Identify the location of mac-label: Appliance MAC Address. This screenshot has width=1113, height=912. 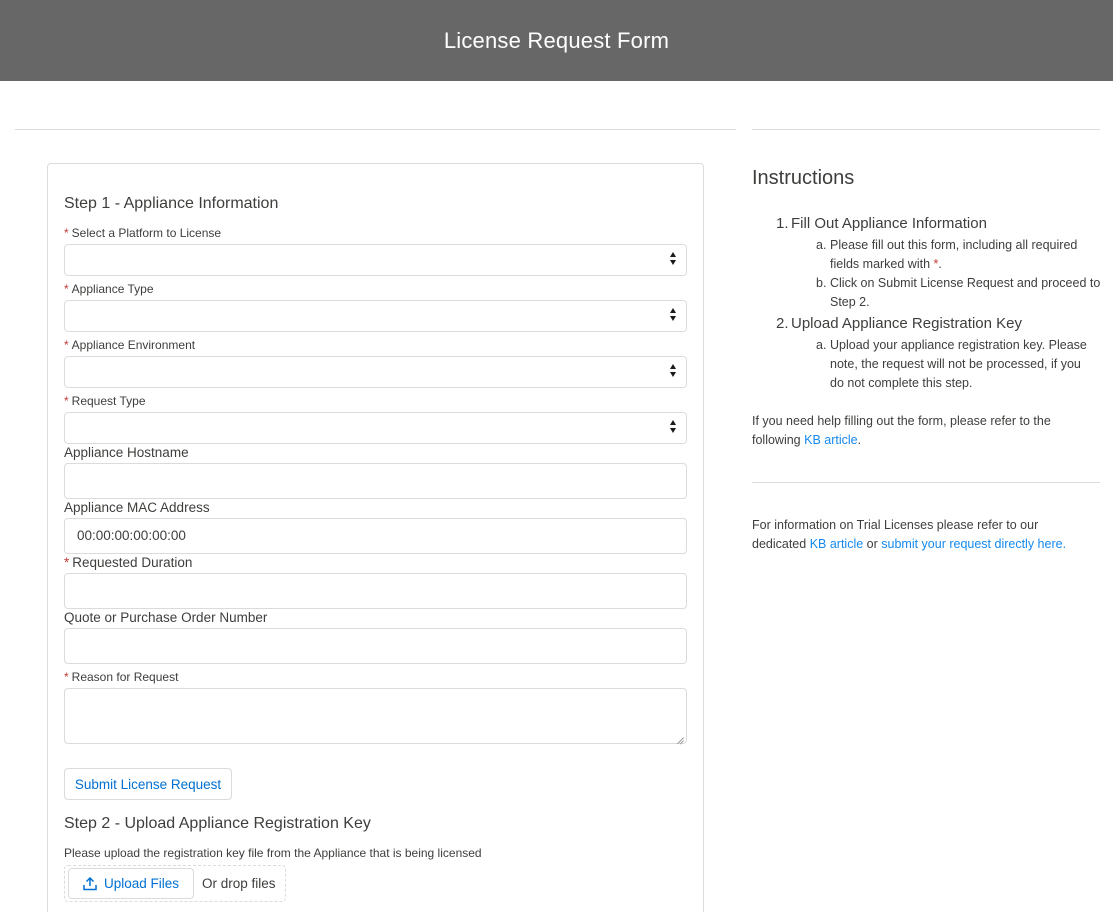
(137, 507).